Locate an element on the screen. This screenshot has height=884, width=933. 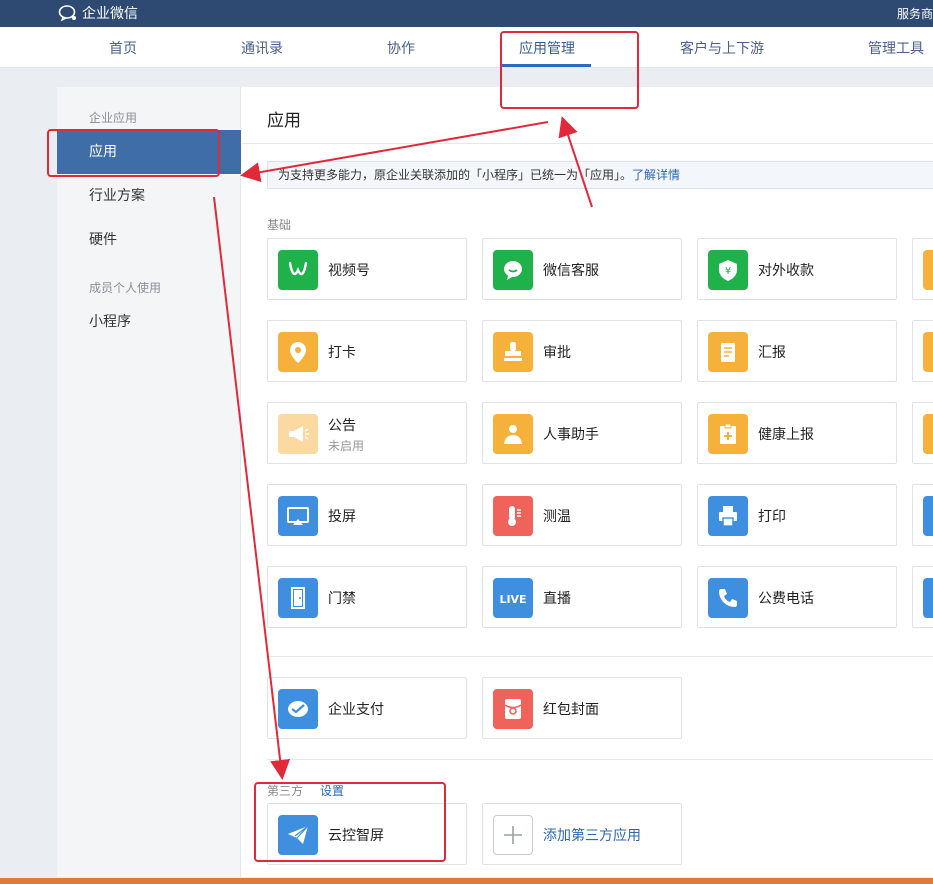
app-card-basic-0: 视频号 is located at coordinates (367, 269).